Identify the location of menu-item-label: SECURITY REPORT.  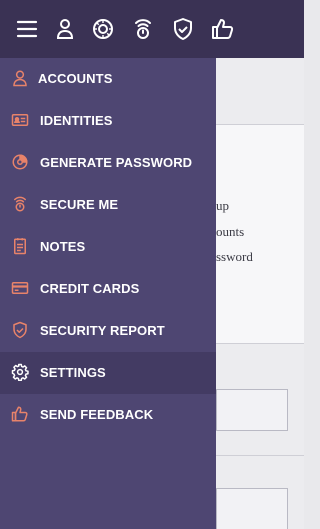
(102, 330).